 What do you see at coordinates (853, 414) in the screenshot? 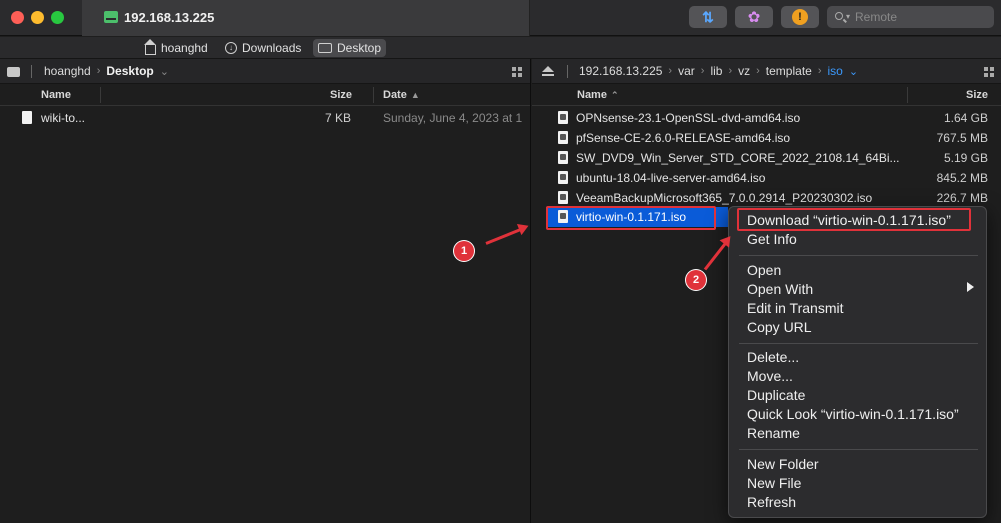
I see `menu-item-quick-look: Quick Look “virtio-win-0.1.171.iso”` at bounding box center [853, 414].